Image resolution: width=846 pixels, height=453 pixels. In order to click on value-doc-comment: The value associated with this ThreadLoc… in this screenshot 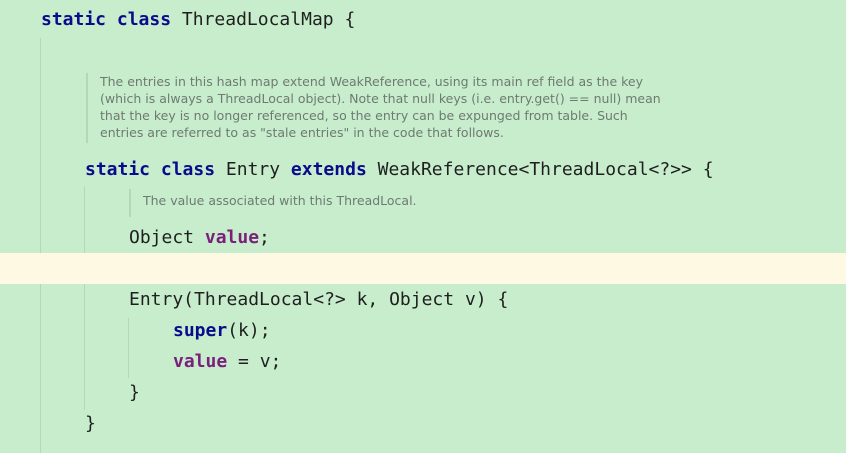, I will do `click(273, 203)`.